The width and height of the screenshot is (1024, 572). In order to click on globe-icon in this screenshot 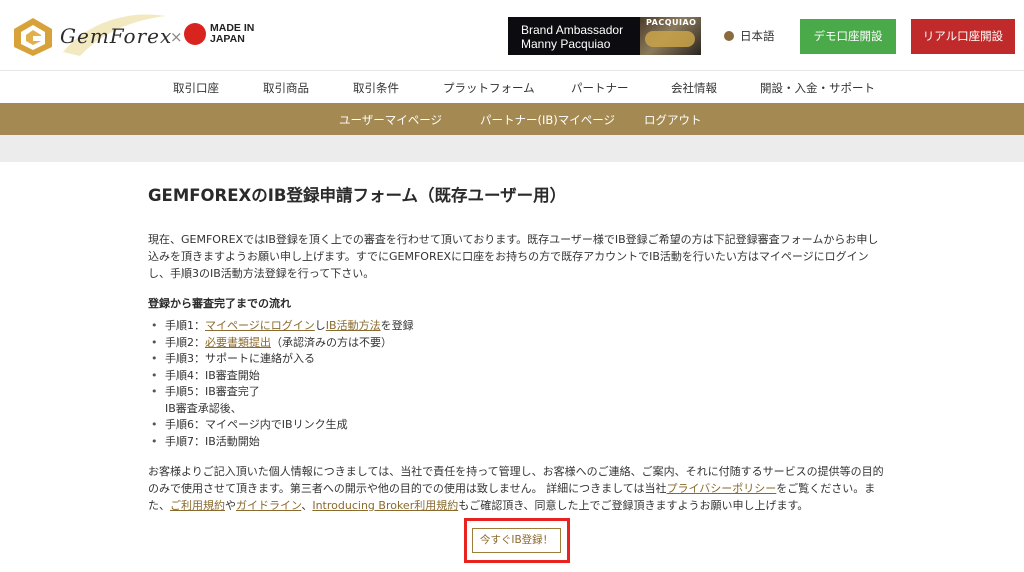, I will do `click(729, 36)`.